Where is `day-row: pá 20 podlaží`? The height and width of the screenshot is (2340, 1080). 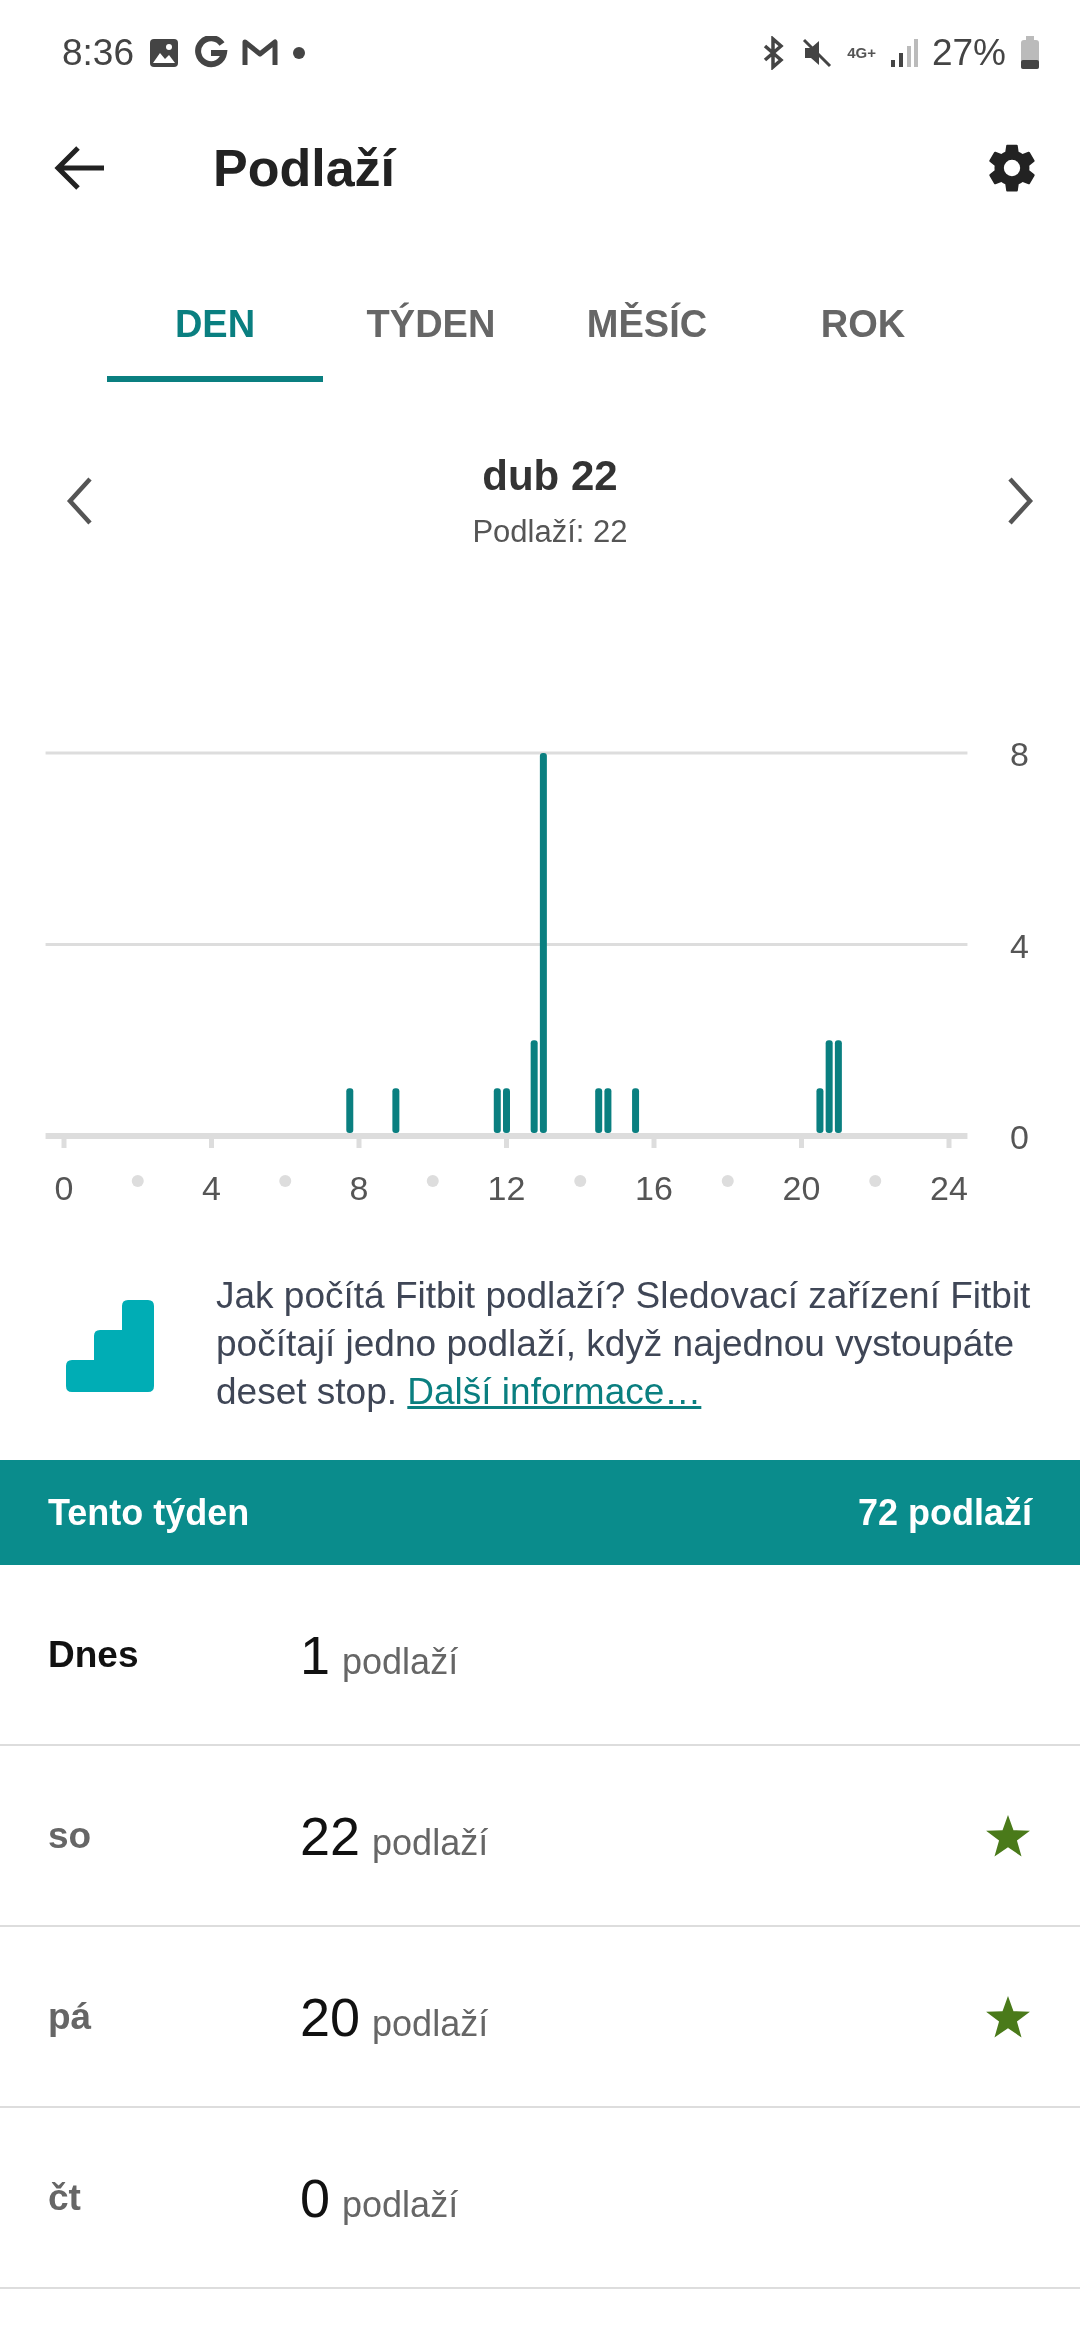 day-row: pá 20 podlaží is located at coordinates (540, 2017).